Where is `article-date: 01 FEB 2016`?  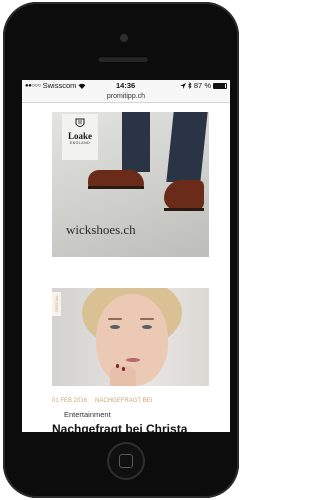
article-date: 01 FEB 2016 is located at coordinates (70, 401).